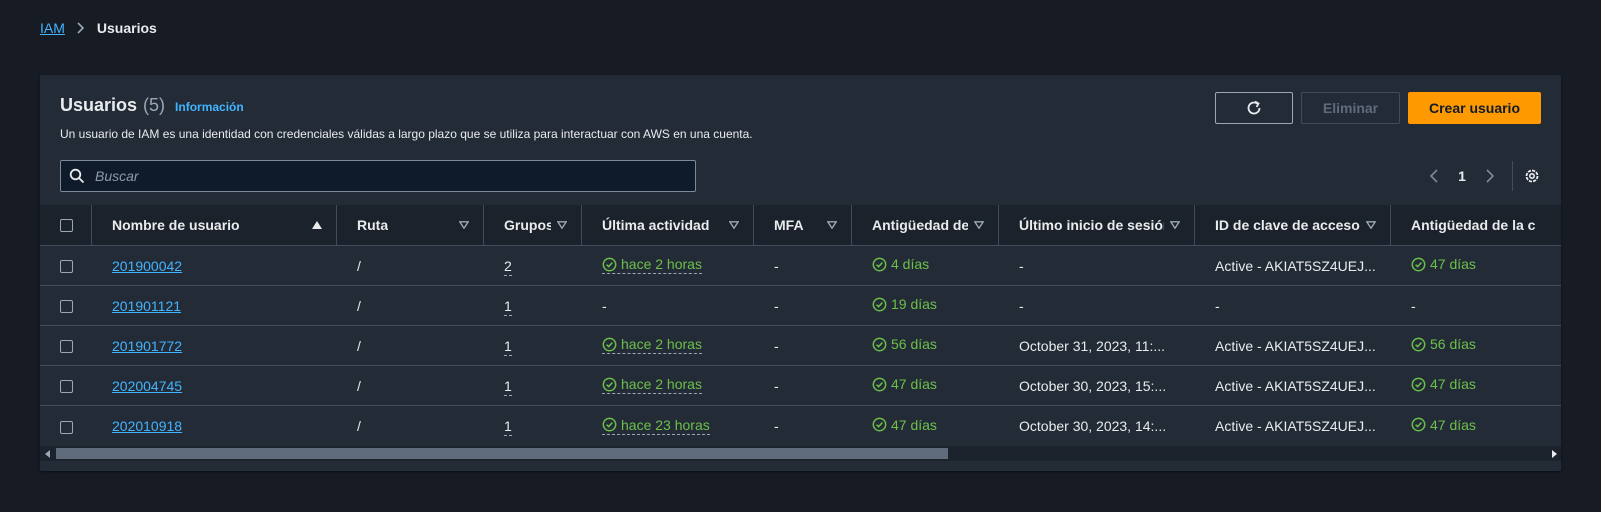 The width and height of the screenshot is (1601, 512). I want to click on create-user-button: Crear usuario, so click(1474, 108).